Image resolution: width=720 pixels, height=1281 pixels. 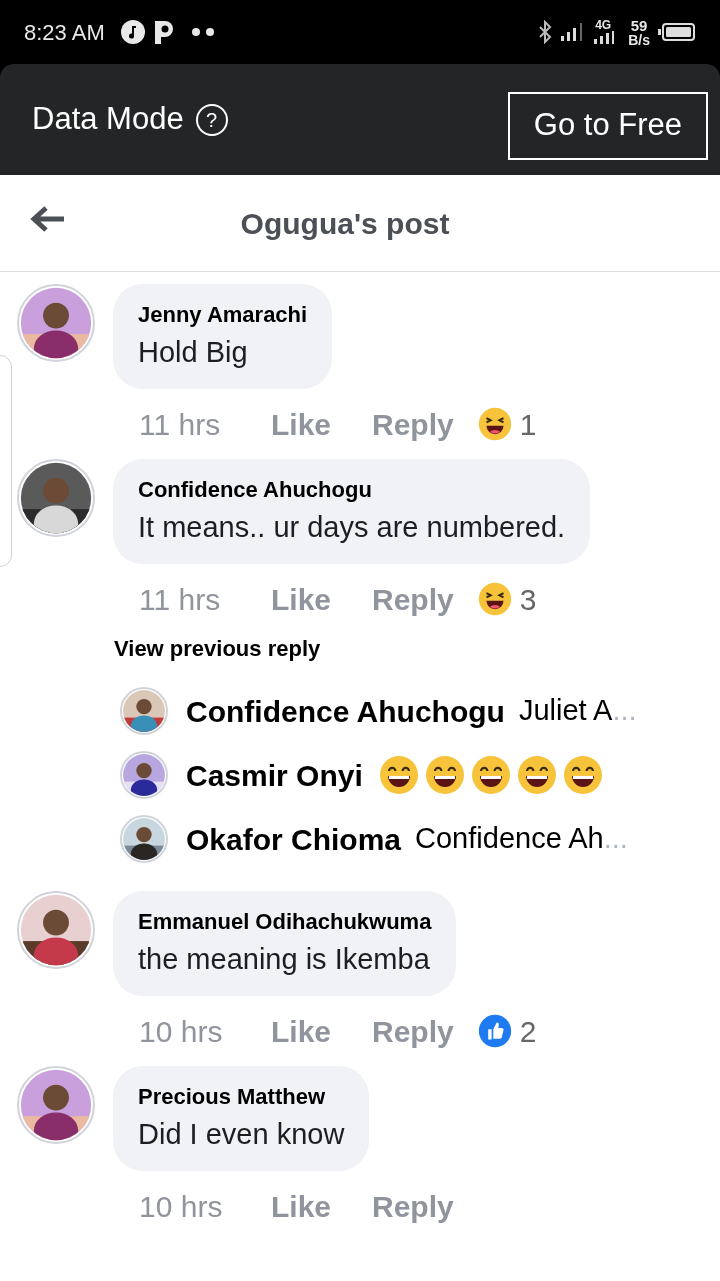 What do you see at coordinates (274, 775) in the screenshot?
I see `reply-author: Casmir Onyi` at bounding box center [274, 775].